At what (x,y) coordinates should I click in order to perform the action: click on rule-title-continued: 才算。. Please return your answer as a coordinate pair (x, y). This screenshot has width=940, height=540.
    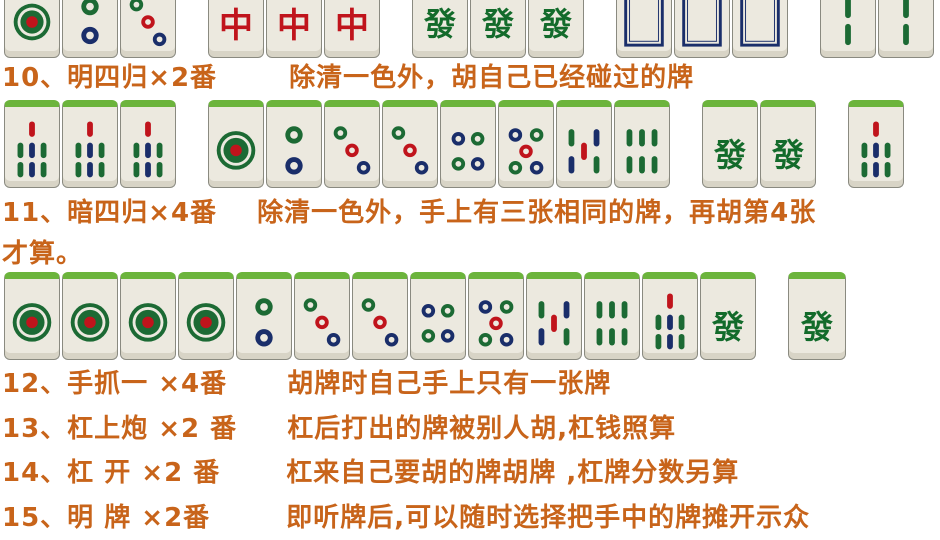
    Looking at the image, I should click on (43, 254).